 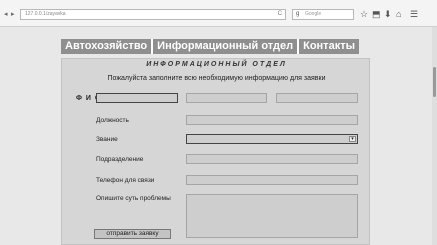 What do you see at coordinates (317, 98) in the screenshot?
I see `middle-name-field` at bounding box center [317, 98].